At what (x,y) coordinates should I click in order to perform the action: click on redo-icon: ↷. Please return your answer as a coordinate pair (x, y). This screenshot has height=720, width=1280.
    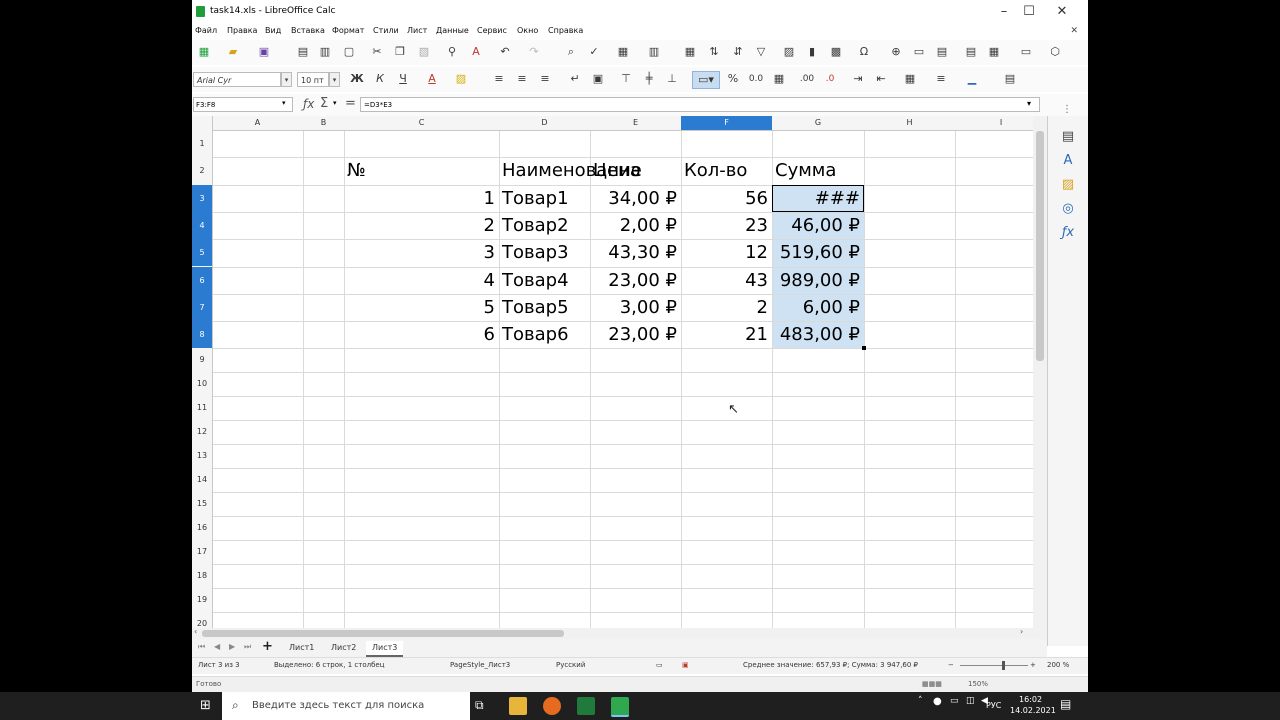
    Looking at the image, I should click on (534, 52).